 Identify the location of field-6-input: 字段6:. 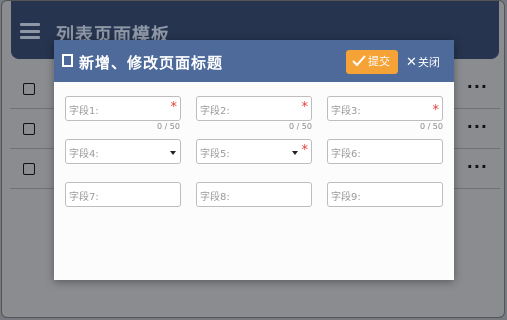
(385, 151).